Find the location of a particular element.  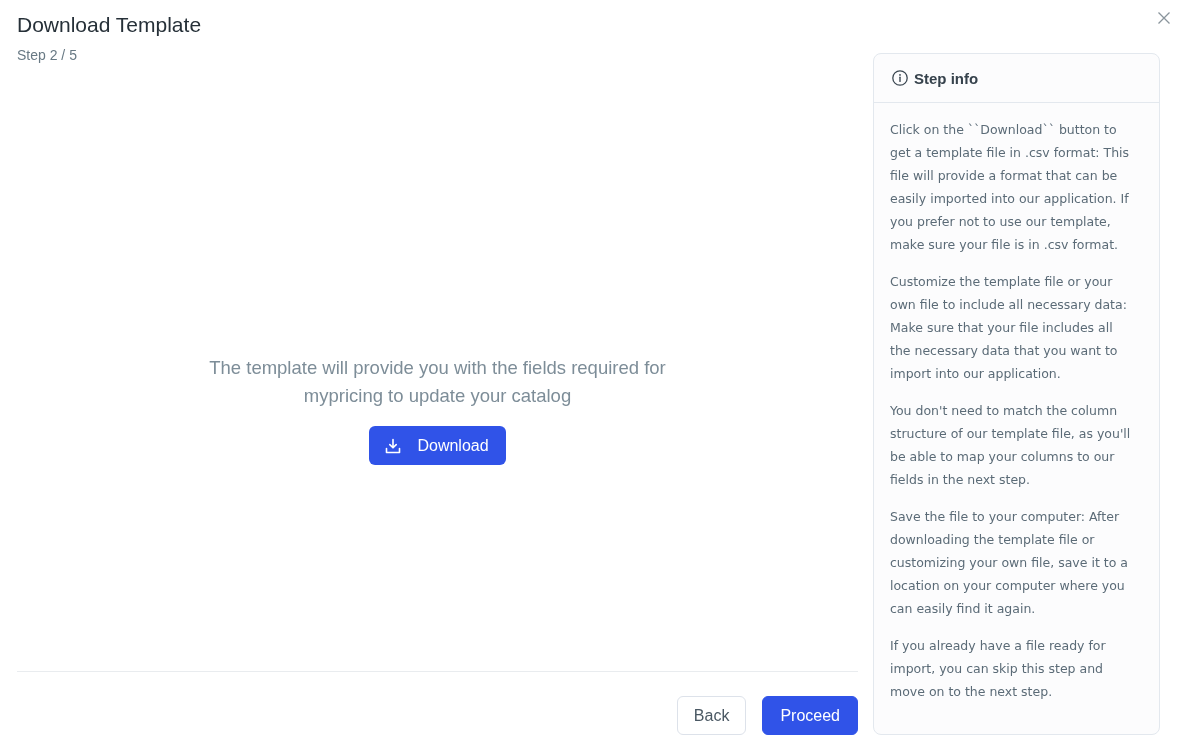

info-paragraph: You don't need to match the column structure of our template file, as you'll be able to map your columns to our fields in the next step. is located at coordinates (1011, 445).